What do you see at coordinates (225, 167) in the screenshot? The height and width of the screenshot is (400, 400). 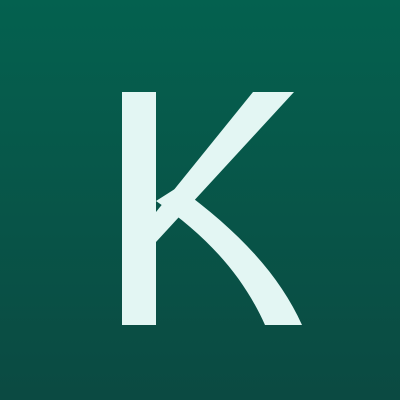 I see `k-upper-arm` at bounding box center [225, 167].